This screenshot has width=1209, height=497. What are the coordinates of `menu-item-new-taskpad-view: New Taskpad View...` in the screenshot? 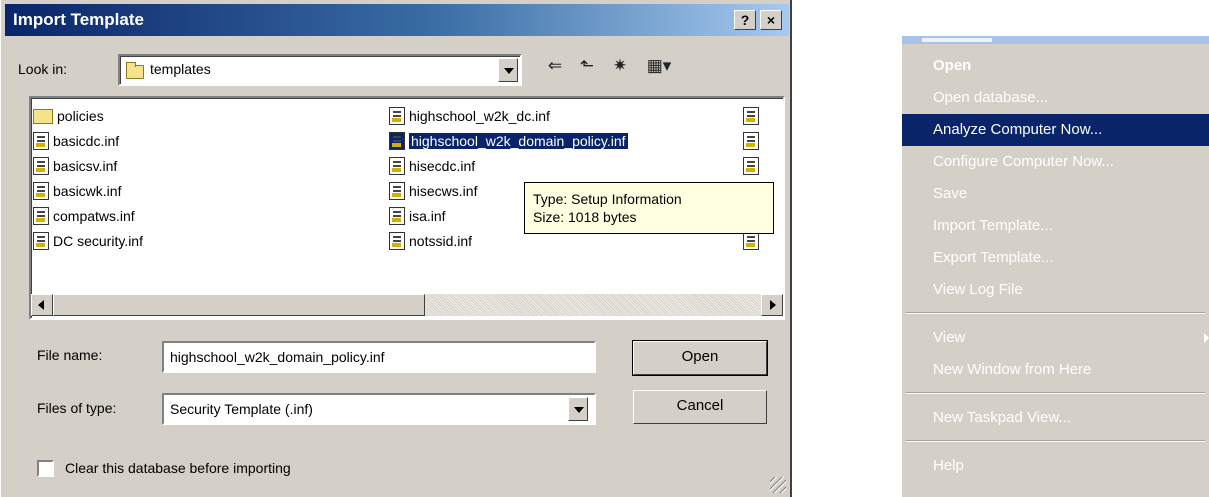 It's located at (1055, 418).